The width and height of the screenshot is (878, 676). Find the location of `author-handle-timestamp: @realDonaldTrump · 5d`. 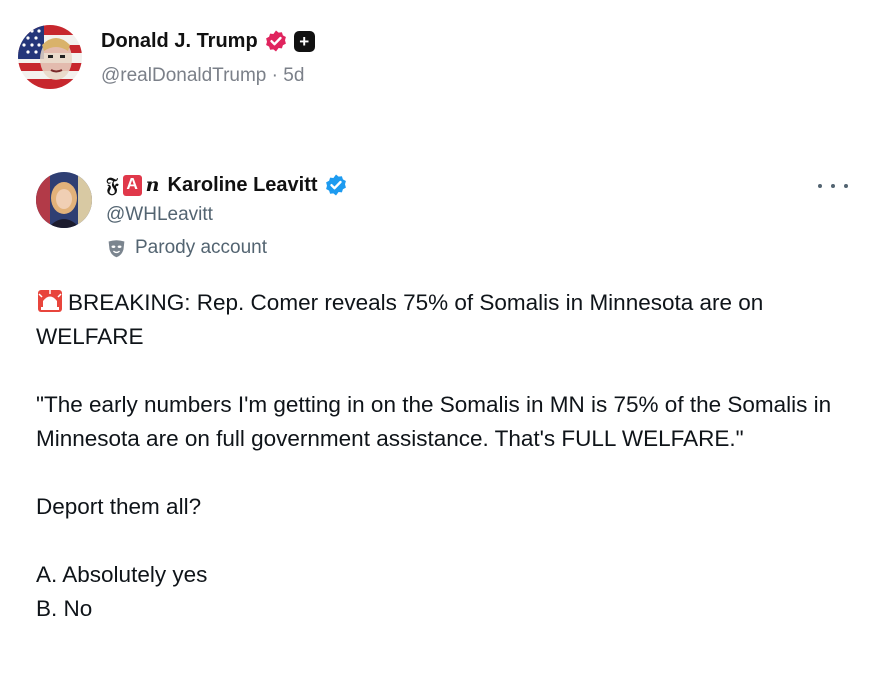

author-handle-timestamp: @realDonaldTrump · 5d is located at coordinates (202, 76).